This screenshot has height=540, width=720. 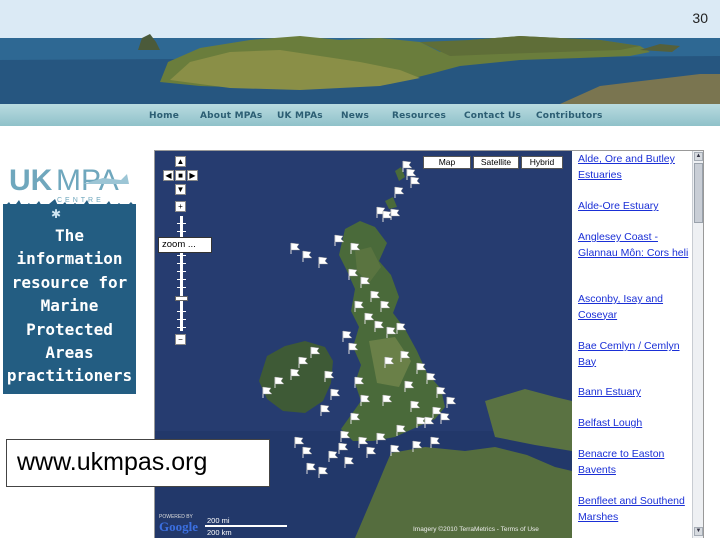 I want to click on scale-km: 200 km, so click(x=219, y=532).